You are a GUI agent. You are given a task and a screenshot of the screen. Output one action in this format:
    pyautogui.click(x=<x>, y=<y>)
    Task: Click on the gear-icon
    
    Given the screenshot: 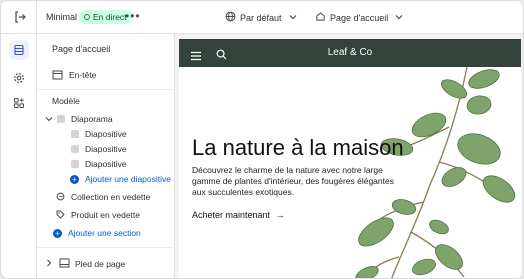 What is the action you would take?
    pyautogui.click(x=19, y=78)
    